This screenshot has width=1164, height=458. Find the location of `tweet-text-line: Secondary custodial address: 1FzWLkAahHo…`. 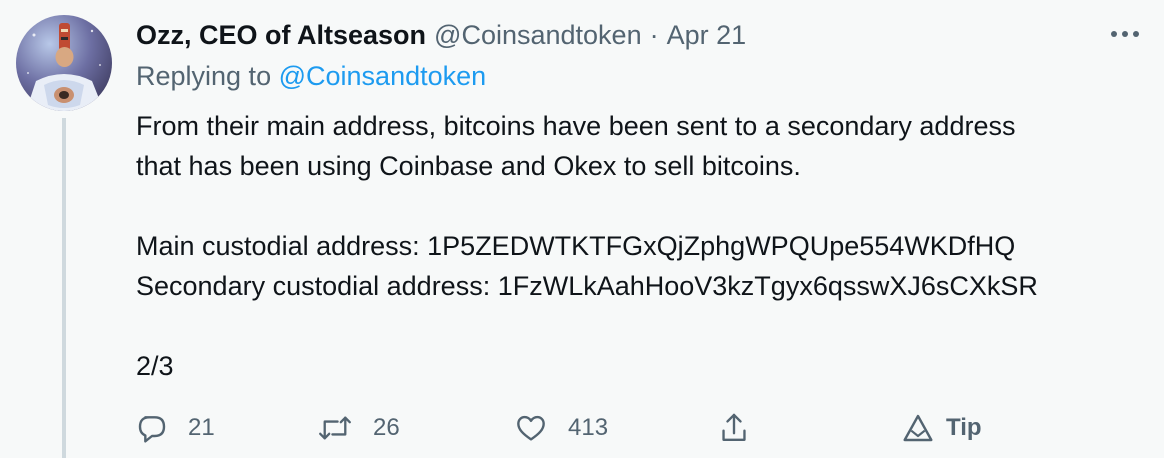

tweet-text-line: Secondary custodial address: 1FzWLkAahHo… is located at coordinates (587, 286).